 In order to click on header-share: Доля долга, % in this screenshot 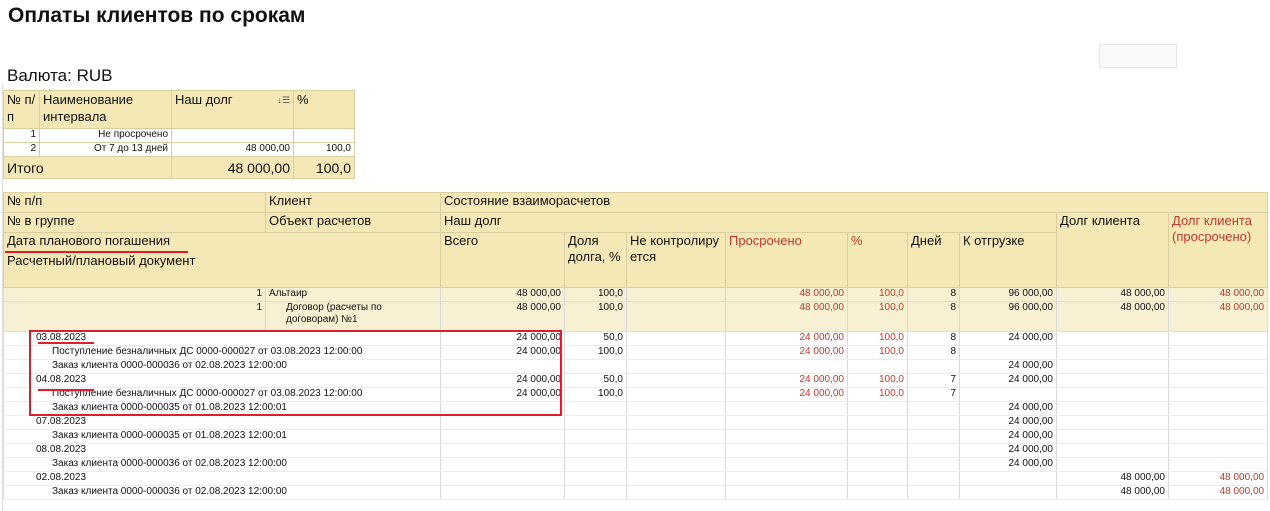, I will do `click(595, 260)`.